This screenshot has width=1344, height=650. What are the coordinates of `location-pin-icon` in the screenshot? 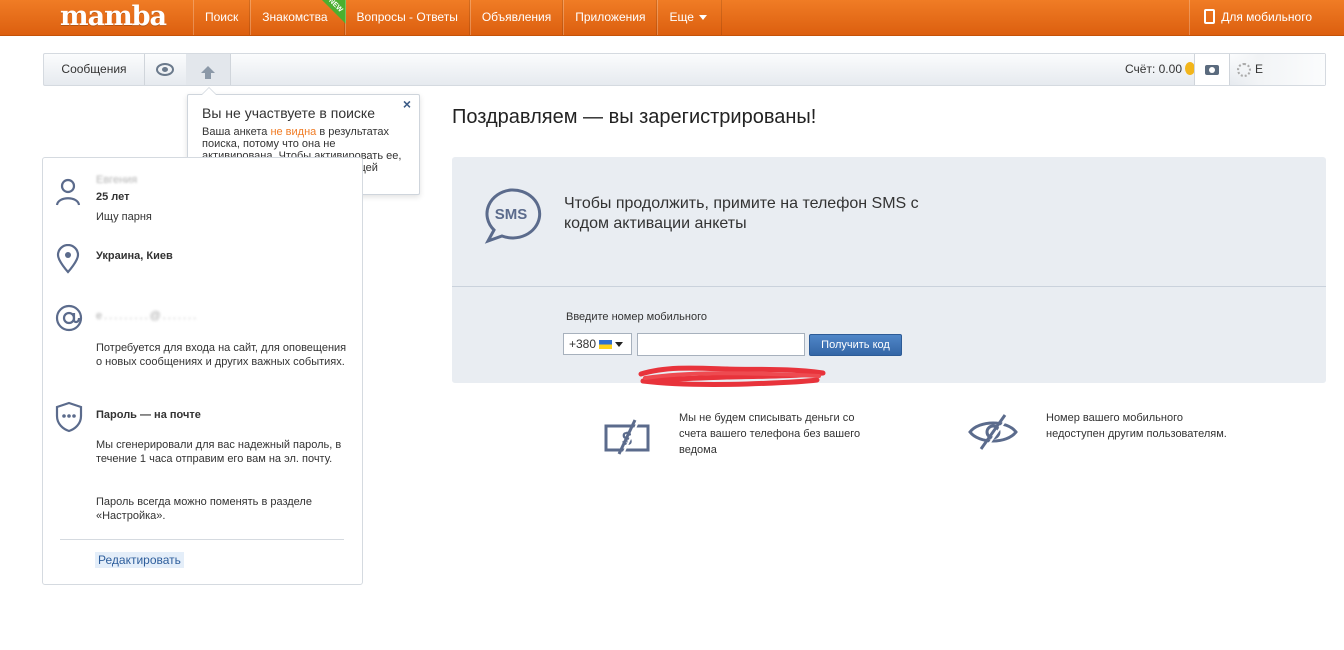 It's located at (68, 259).